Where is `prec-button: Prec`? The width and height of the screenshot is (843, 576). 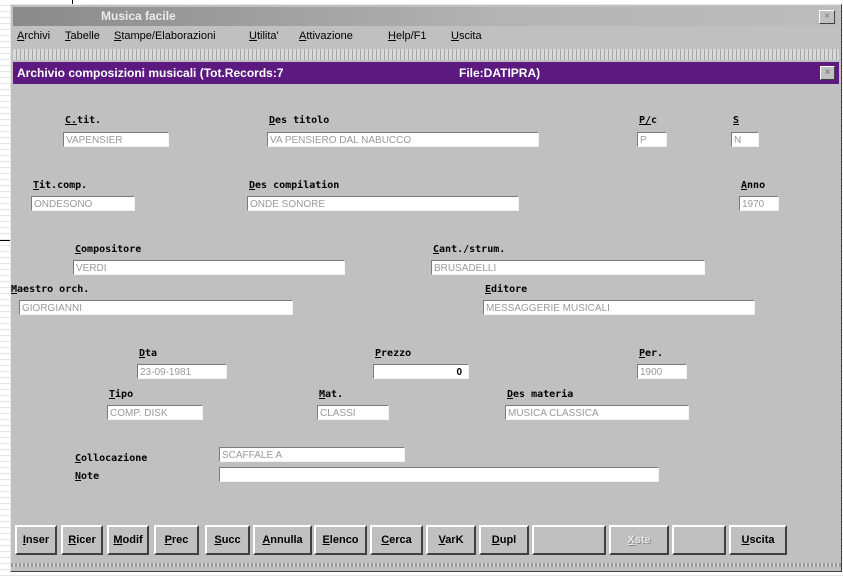 prec-button: Prec is located at coordinates (176, 540).